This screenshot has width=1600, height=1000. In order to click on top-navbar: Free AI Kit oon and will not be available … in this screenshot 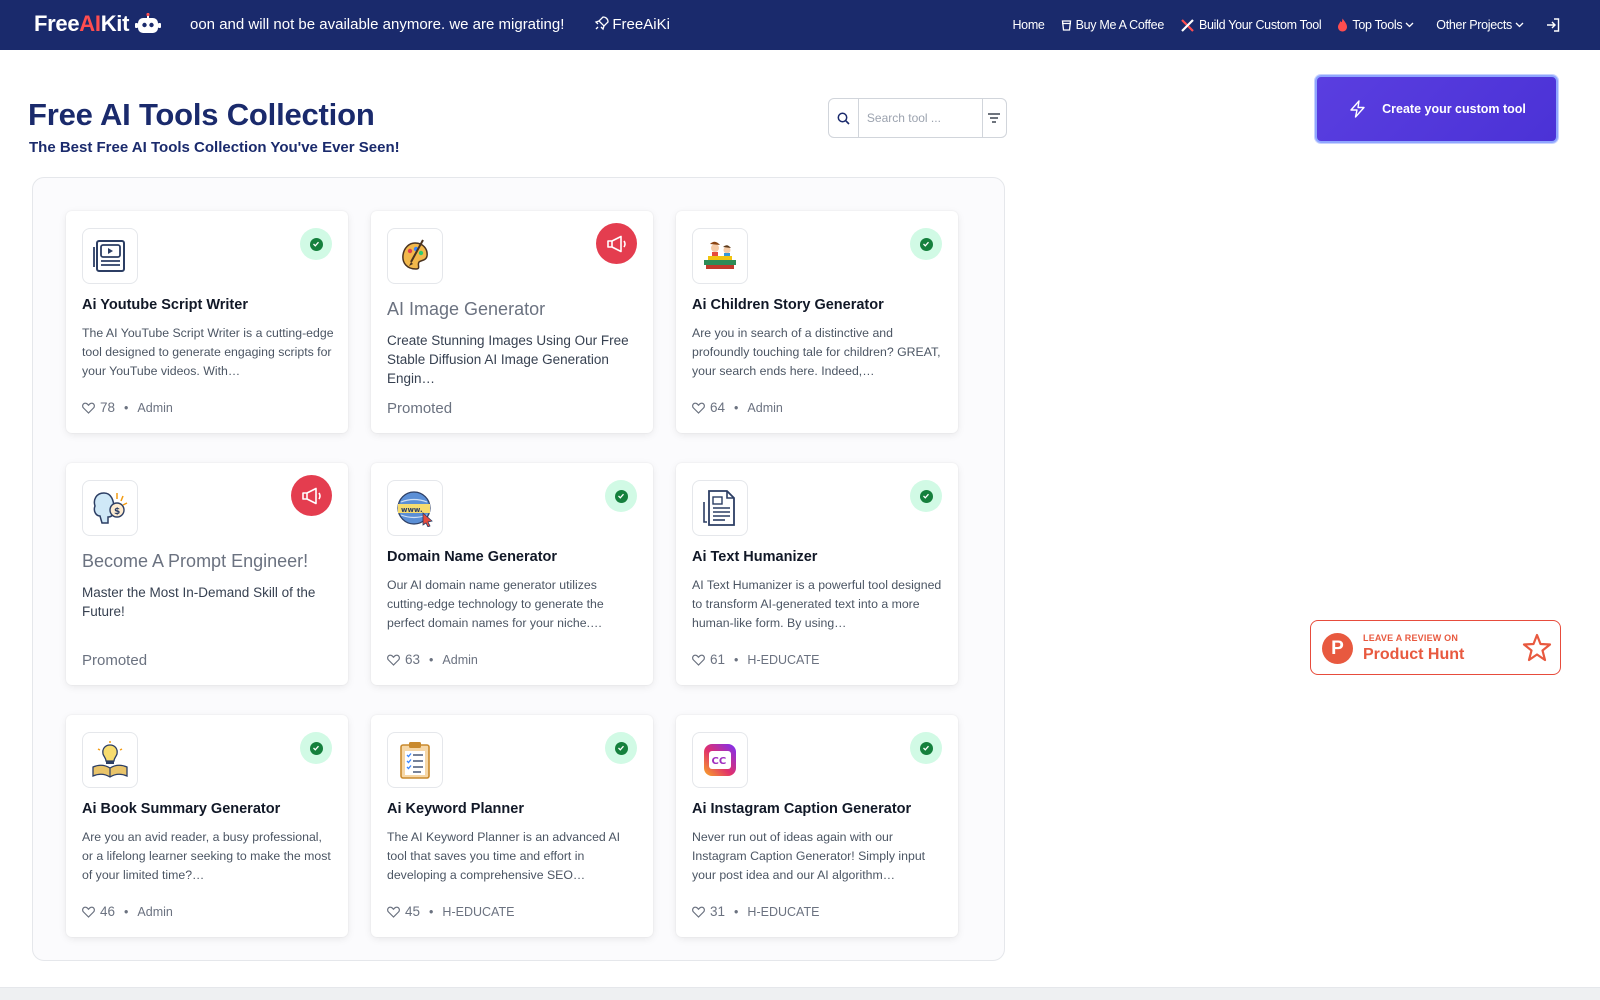, I will do `click(800, 25)`.